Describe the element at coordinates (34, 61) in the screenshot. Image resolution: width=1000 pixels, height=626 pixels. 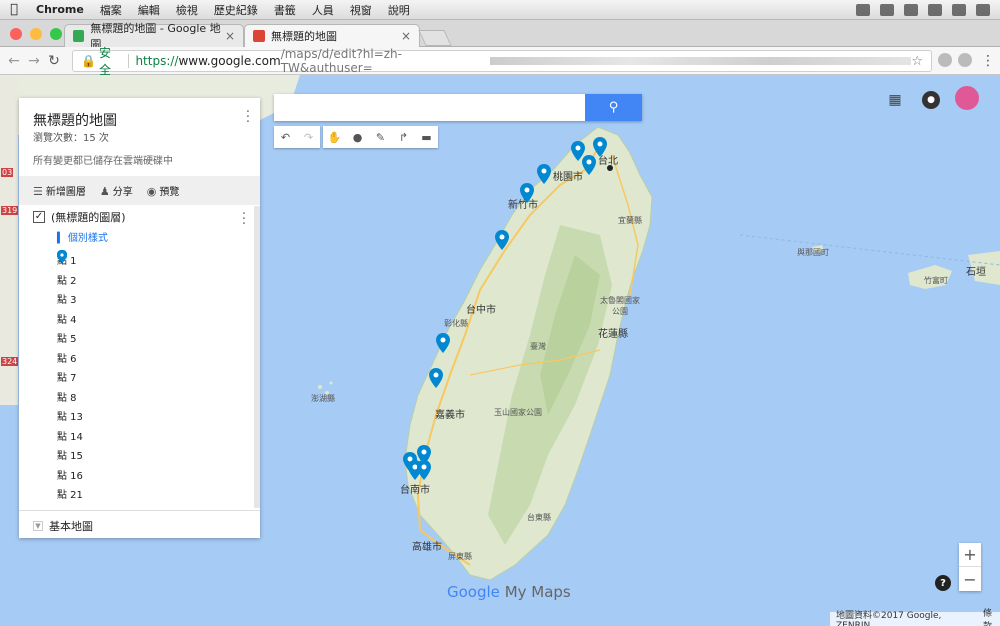
I see `forward-arrow-icon: →` at that location.